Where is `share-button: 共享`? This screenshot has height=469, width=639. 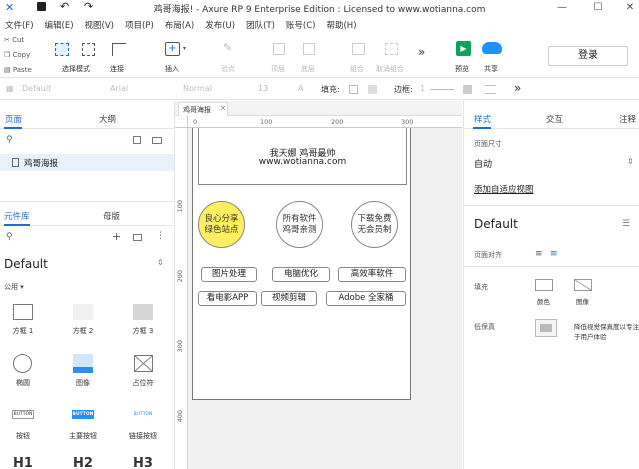 share-button: 共享 is located at coordinates (493, 58).